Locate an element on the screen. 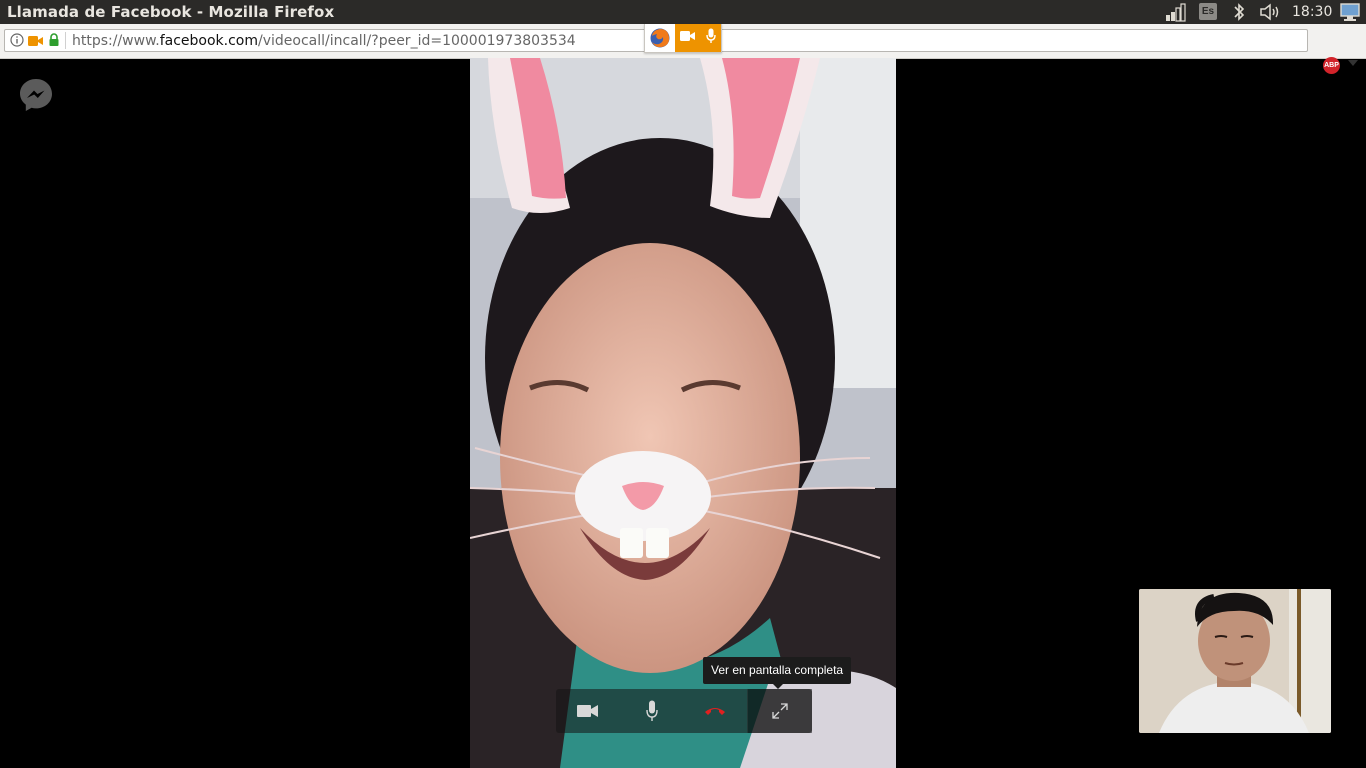 The image size is (1366, 768). video-camera-icon is located at coordinates (587, 711).